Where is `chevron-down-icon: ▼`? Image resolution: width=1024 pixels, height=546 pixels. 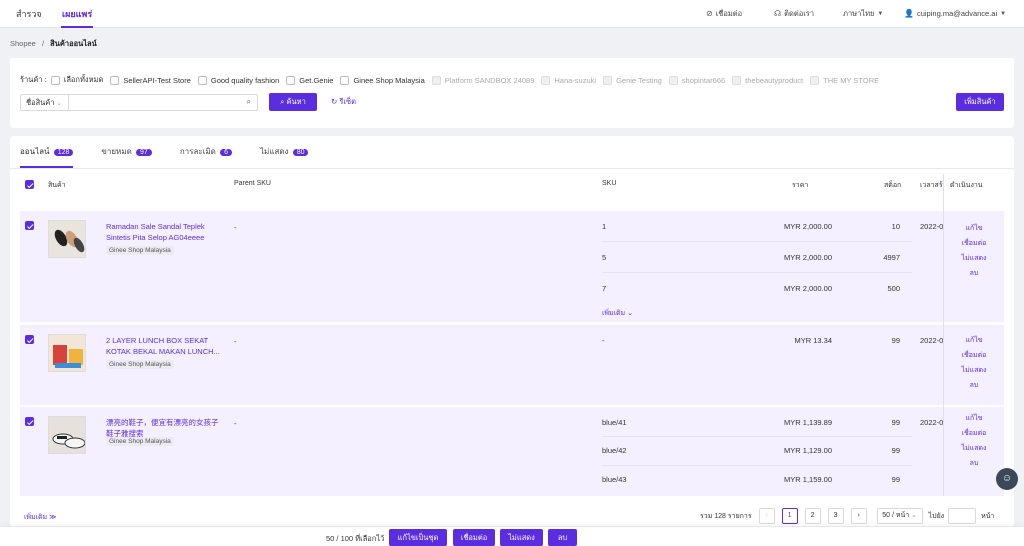
chevron-down-icon: ▼ is located at coordinates (1003, 14).